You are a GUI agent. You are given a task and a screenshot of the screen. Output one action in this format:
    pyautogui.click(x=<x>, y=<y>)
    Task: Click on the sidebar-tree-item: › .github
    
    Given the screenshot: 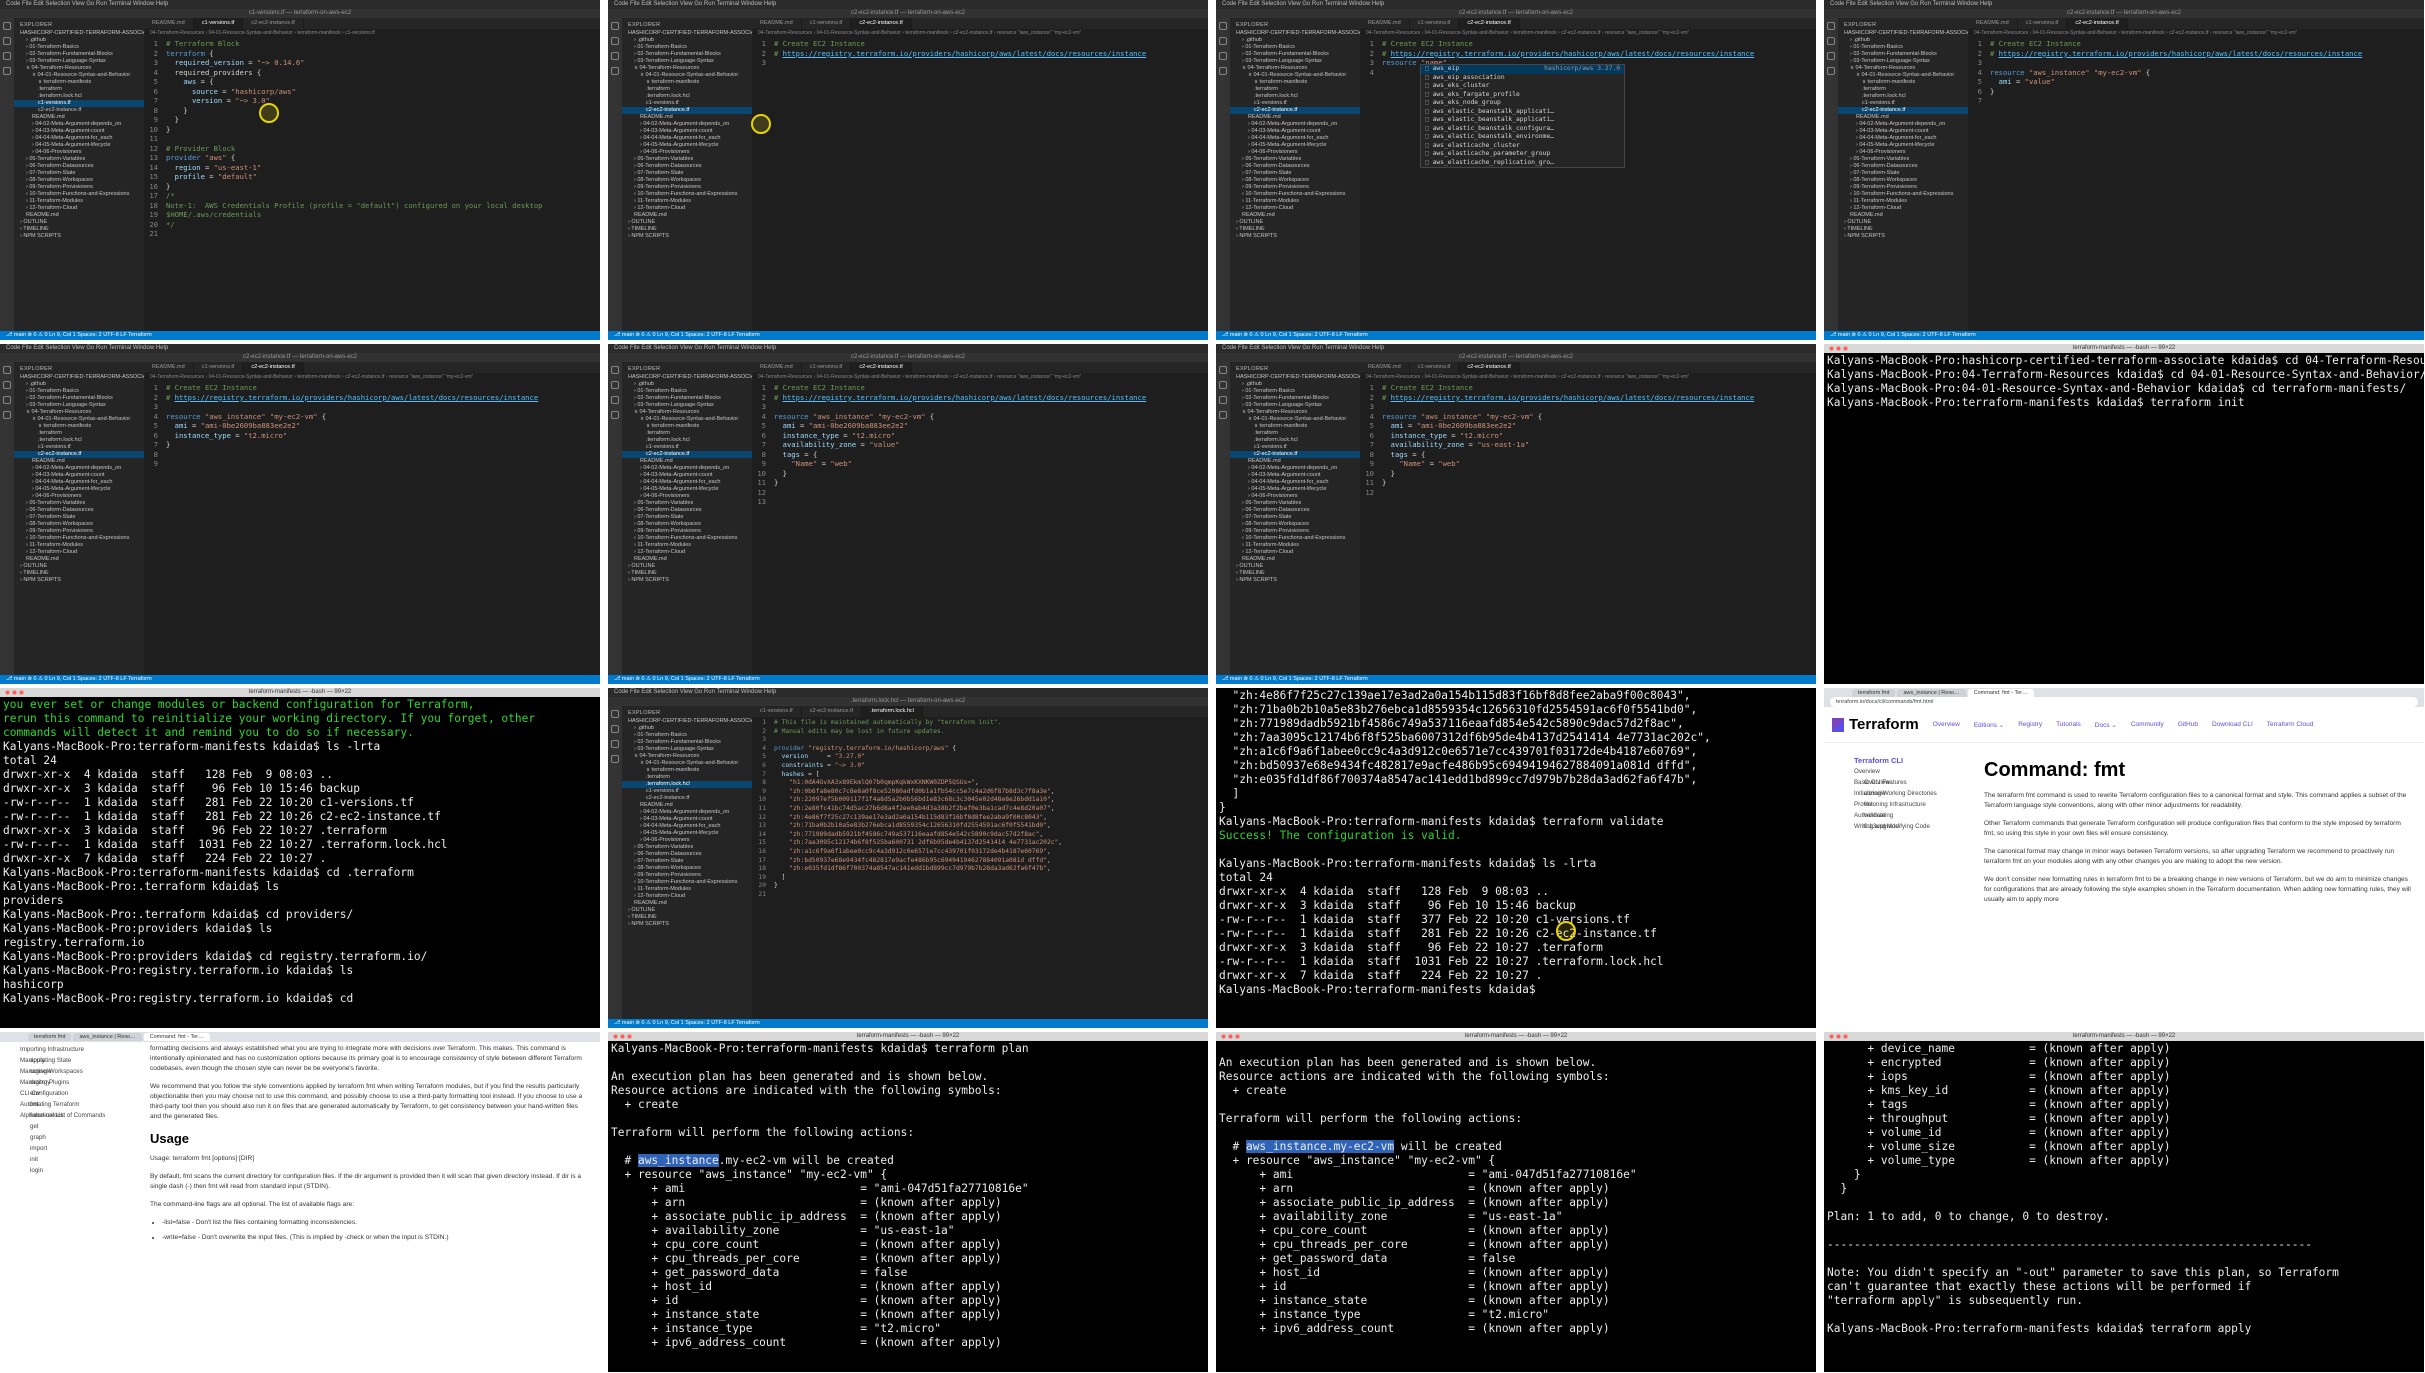 What is the action you would take?
    pyautogui.click(x=1295, y=40)
    